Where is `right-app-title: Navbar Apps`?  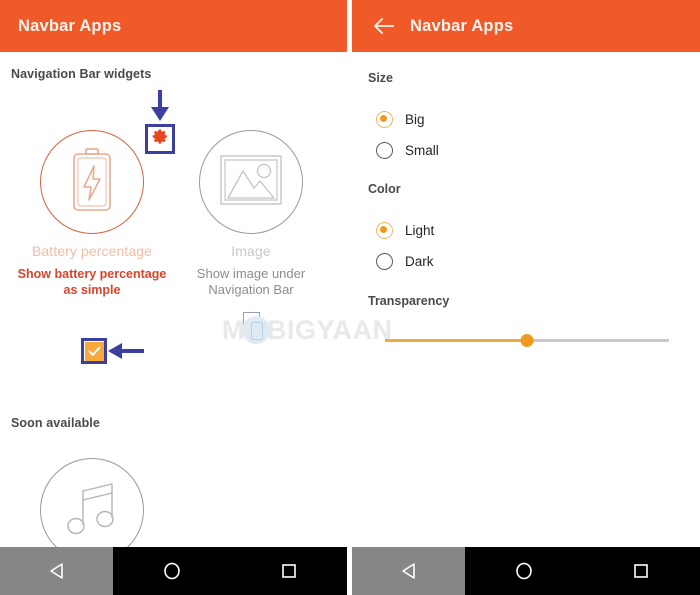
right-app-title: Navbar Apps is located at coordinates (462, 25).